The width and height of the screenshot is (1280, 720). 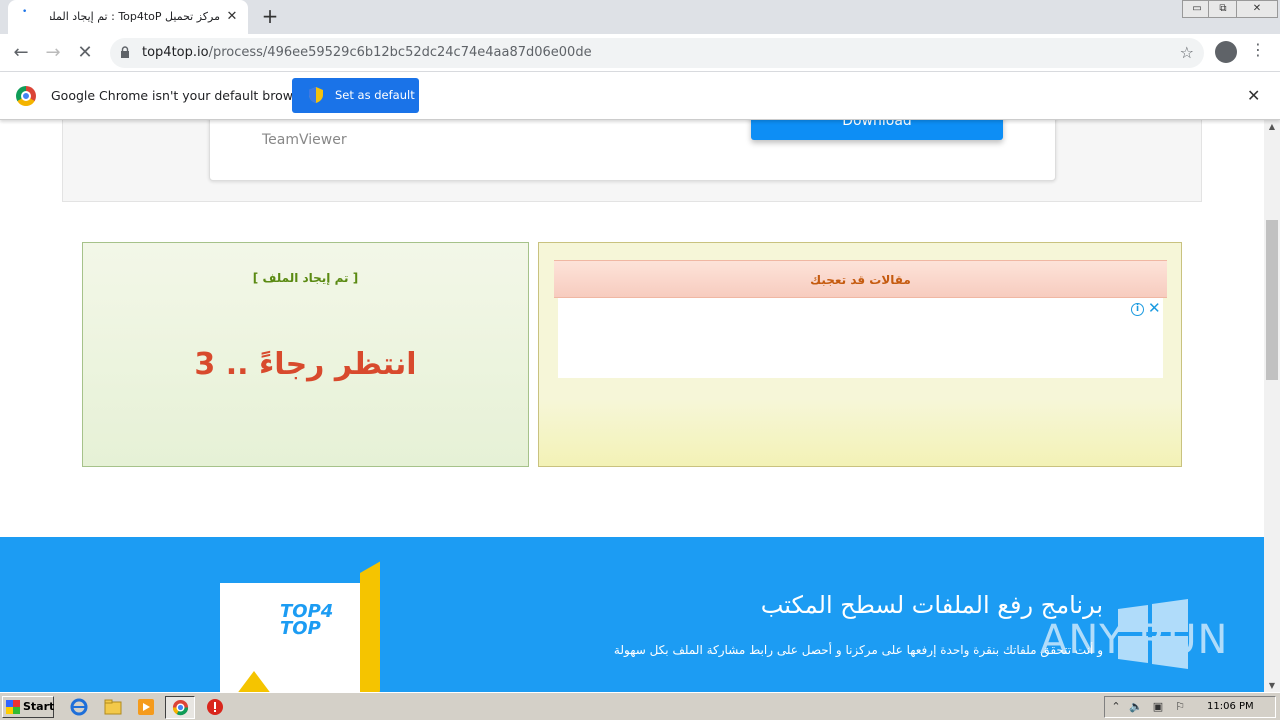 What do you see at coordinates (1272, 300) in the screenshot?
I see `scroll-thumb` at bounding box center [1272, 300].